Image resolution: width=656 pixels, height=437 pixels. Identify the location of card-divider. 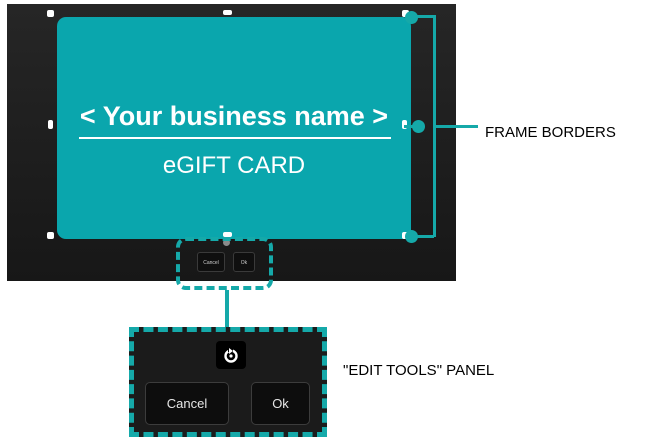
(235, 138).